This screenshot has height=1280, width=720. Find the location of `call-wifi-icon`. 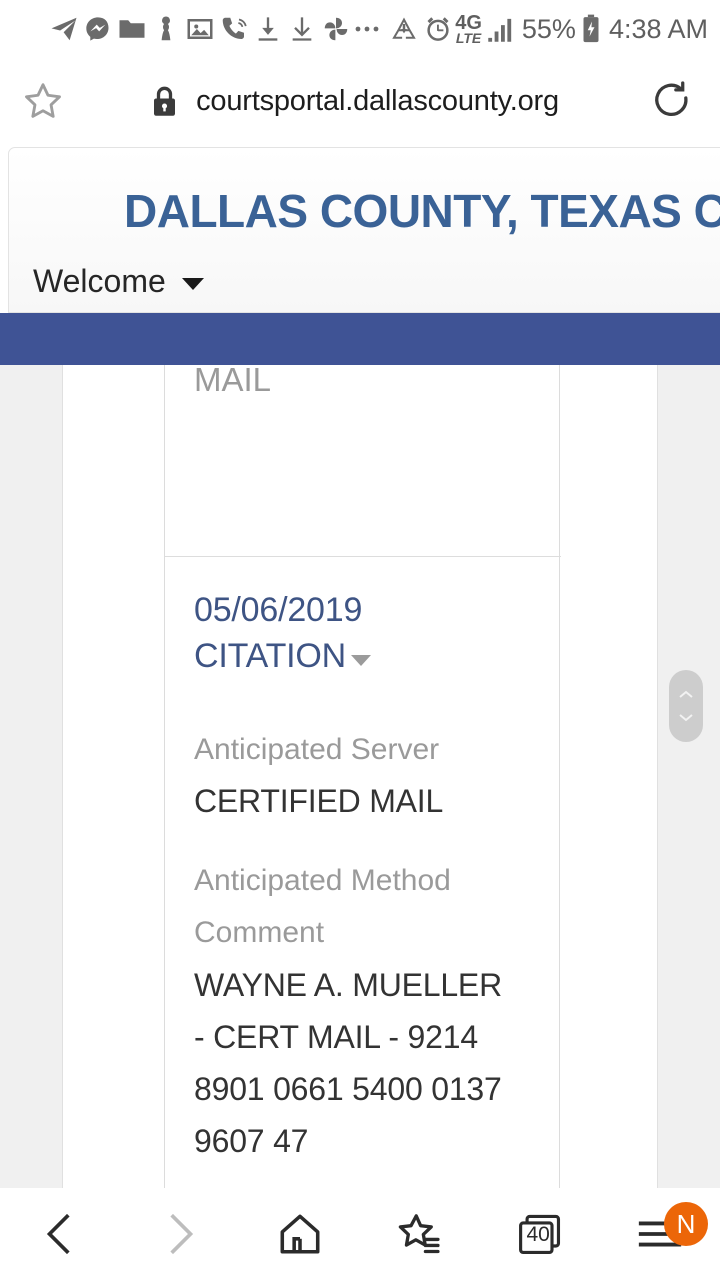

call-wifi-icon is located at coordinates (234, 29).